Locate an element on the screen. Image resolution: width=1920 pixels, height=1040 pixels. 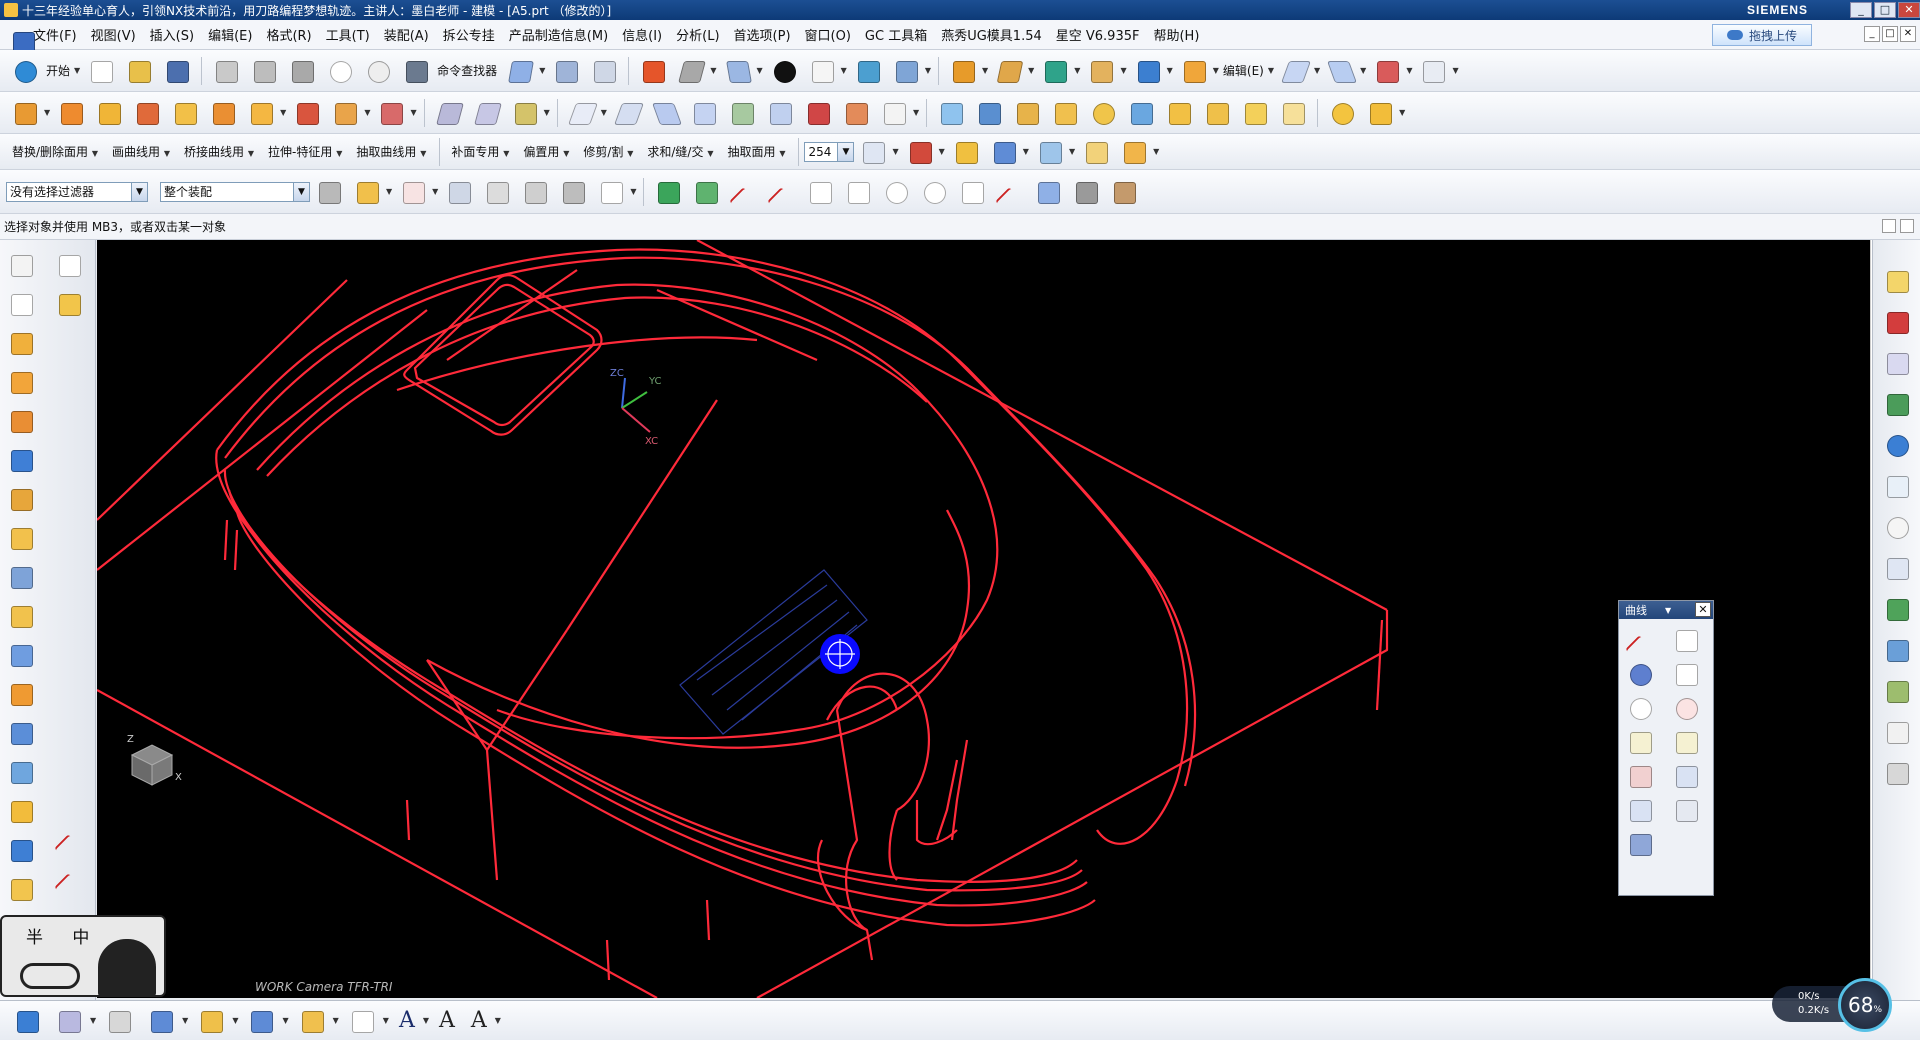
extract-curve-icon is located at coordinates (1686, 810).